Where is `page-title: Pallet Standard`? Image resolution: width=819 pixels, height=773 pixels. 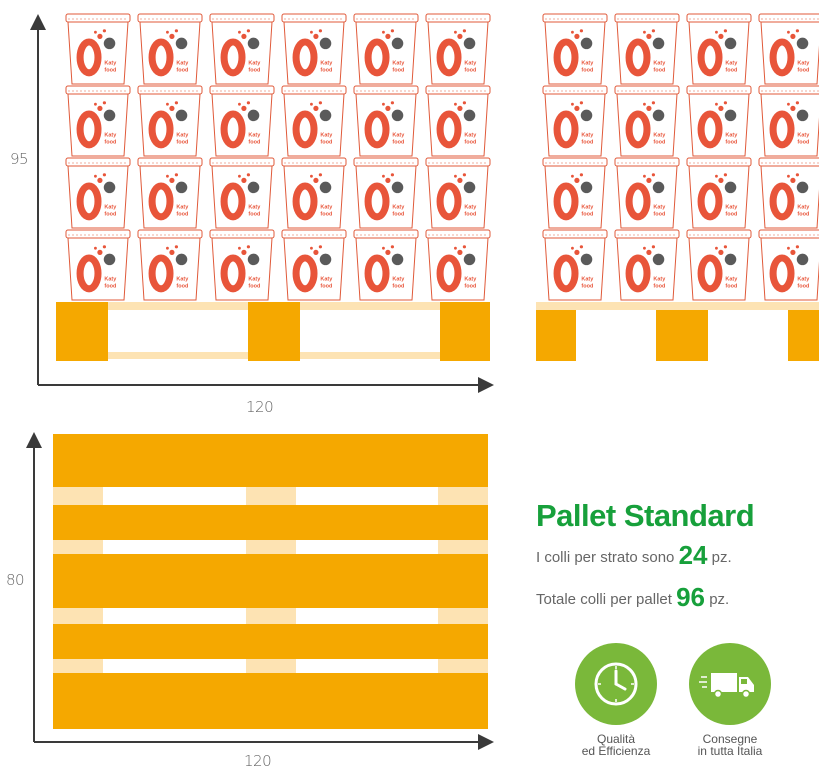
page-title: Pallet Standard is located at coordinates (645, 515).